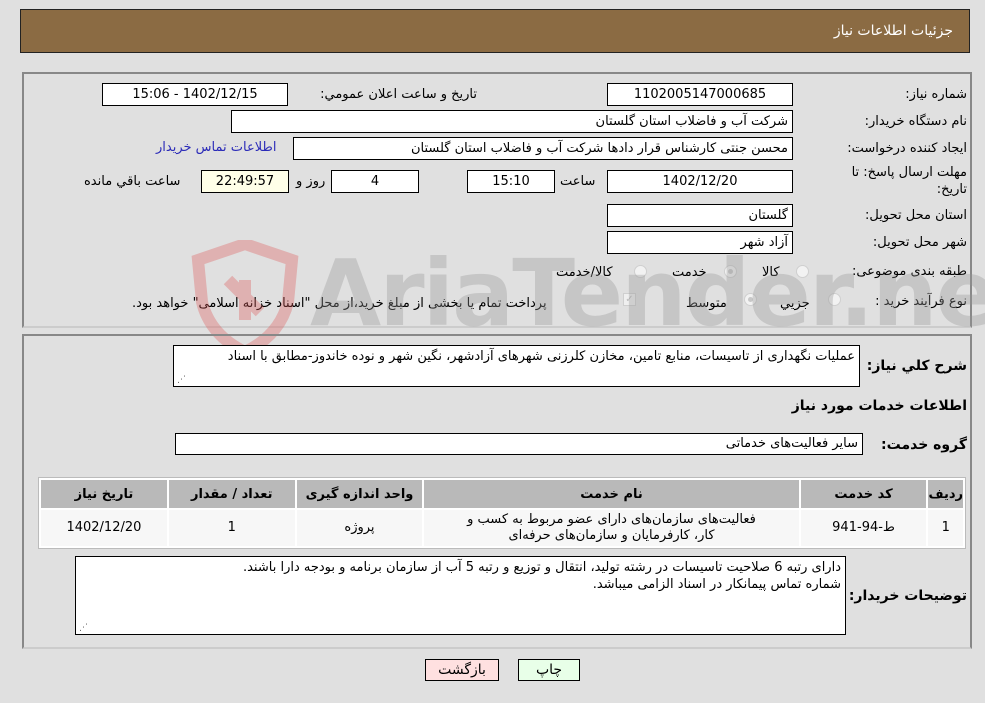 Image resolution: width=985 pixels, height=703 pixels. I want to click on category-radio-goods, so click(802, 271).